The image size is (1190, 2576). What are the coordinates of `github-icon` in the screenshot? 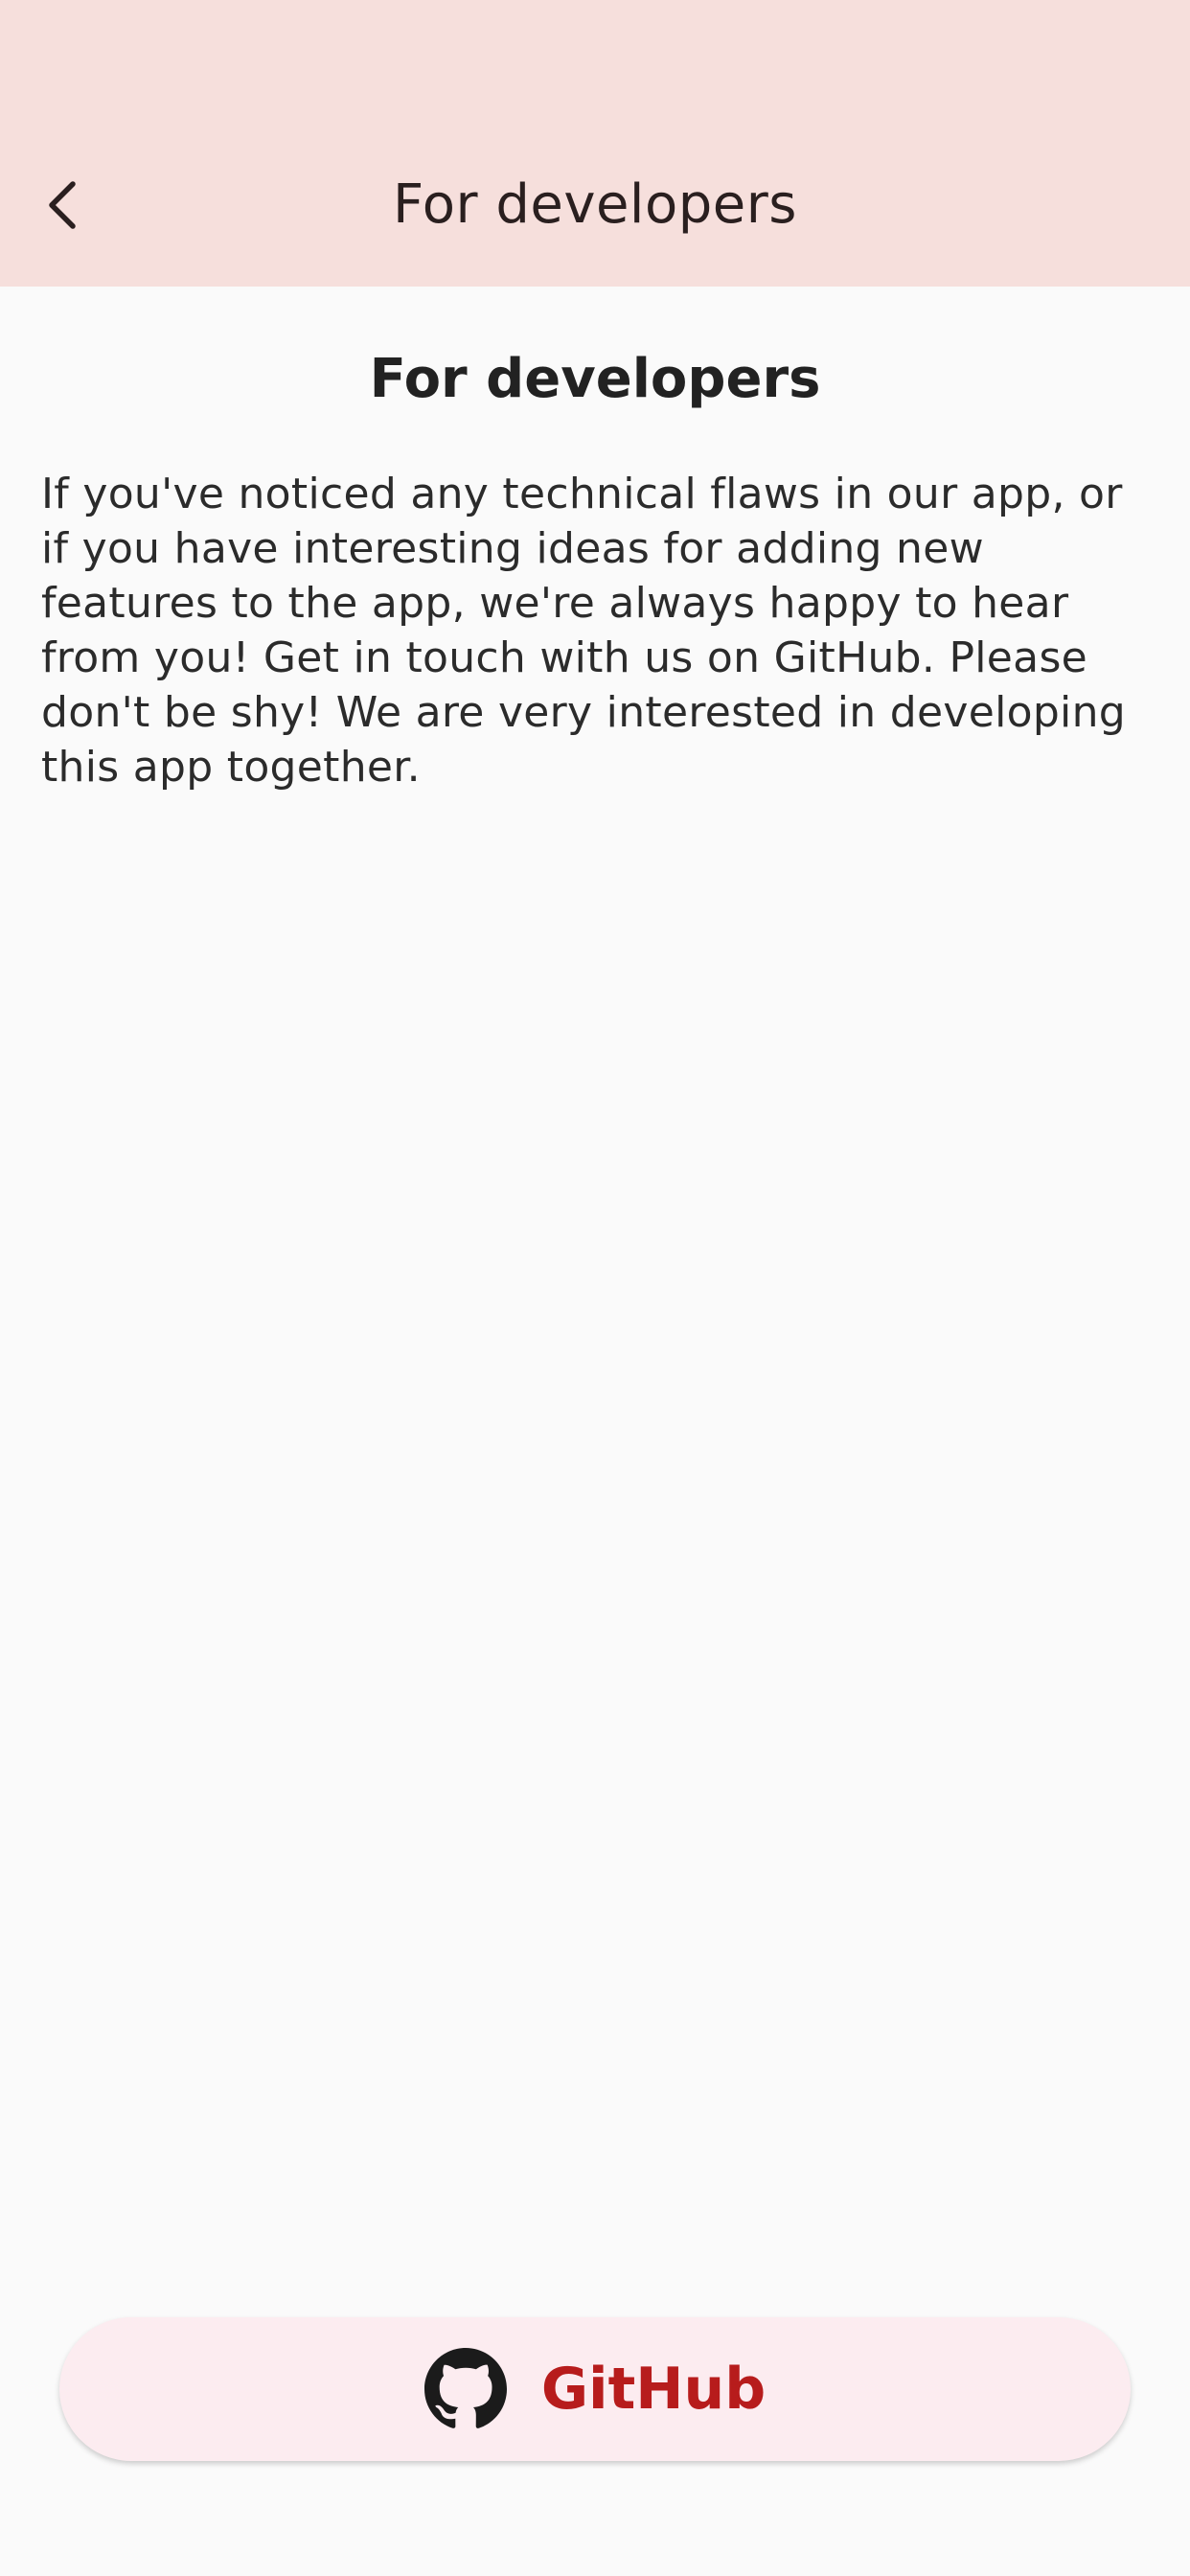 It's located at (465, 2389).